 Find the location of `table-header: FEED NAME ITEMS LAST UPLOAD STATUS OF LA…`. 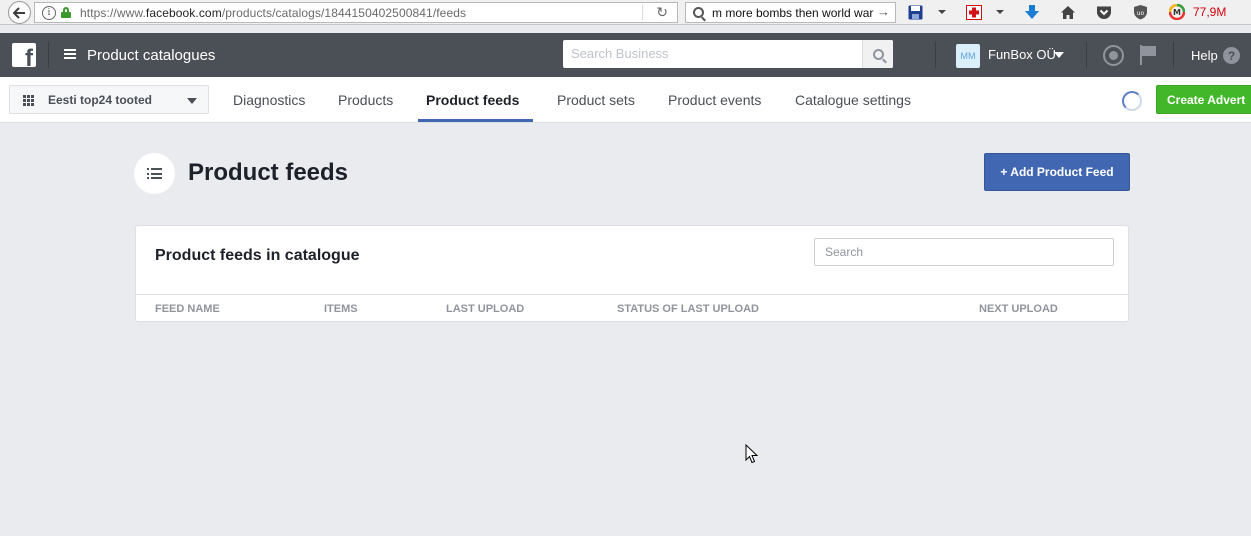

table-header: FEED NAME ITEMS LAST UPLOAD STATUS OF LA… is located at coordinates (632, 308).